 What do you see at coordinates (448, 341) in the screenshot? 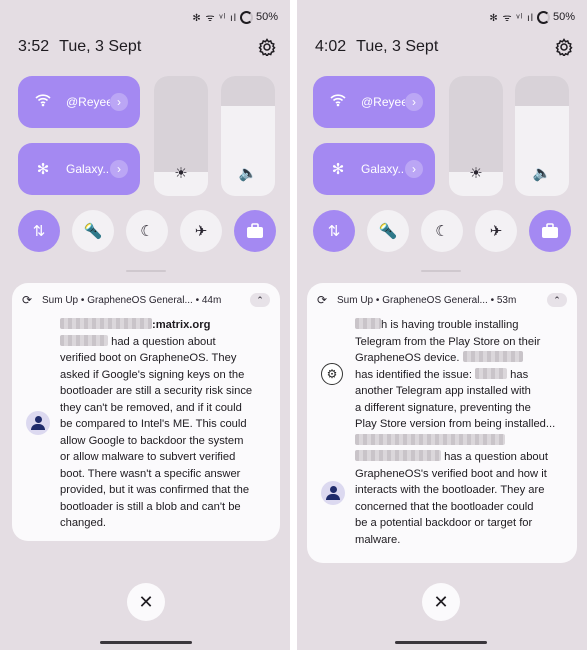
I see `body-line: Telegram from the Play Store on their` at bounding box center [448, 341].